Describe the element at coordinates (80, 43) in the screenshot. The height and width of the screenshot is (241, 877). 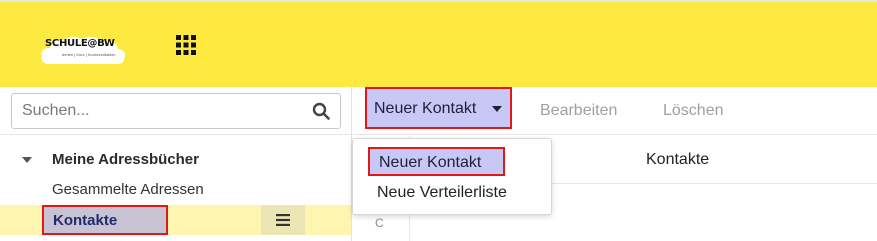
I see `logo-text: SCHULE@BW` at that location.